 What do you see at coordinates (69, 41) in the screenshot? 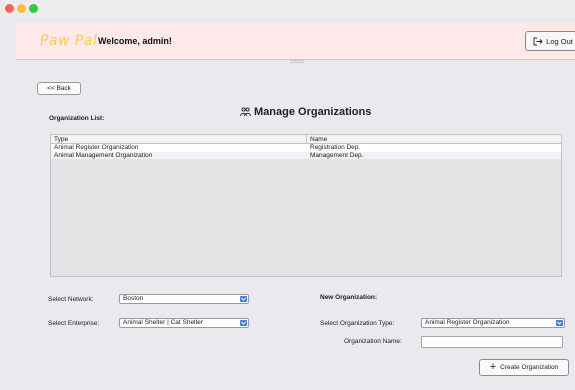
I see `app-brand-logo: Paw Pal` at bounding box center [69, 41].